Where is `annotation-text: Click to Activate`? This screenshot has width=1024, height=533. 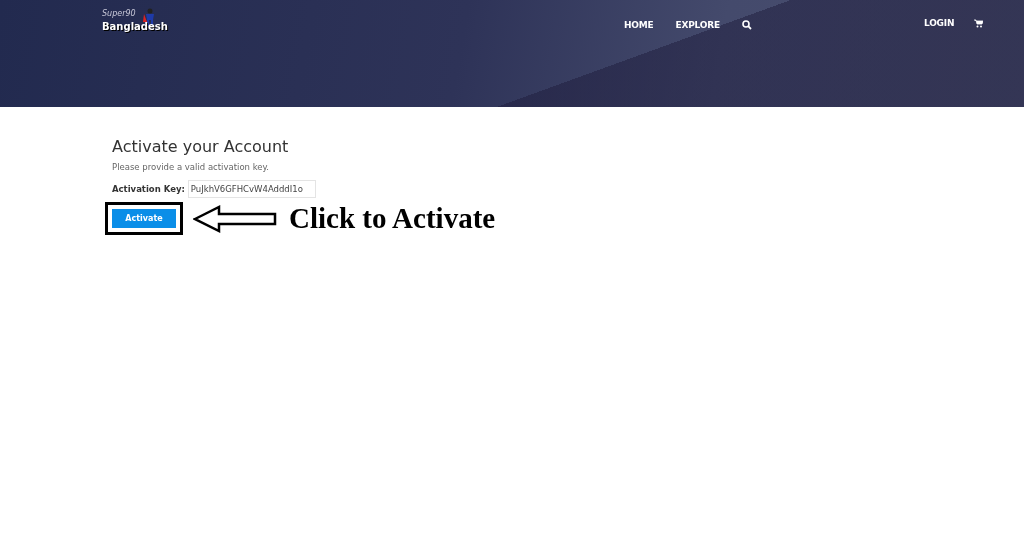
annotation-text: Click to Activate is located at coordinates (392, 218).